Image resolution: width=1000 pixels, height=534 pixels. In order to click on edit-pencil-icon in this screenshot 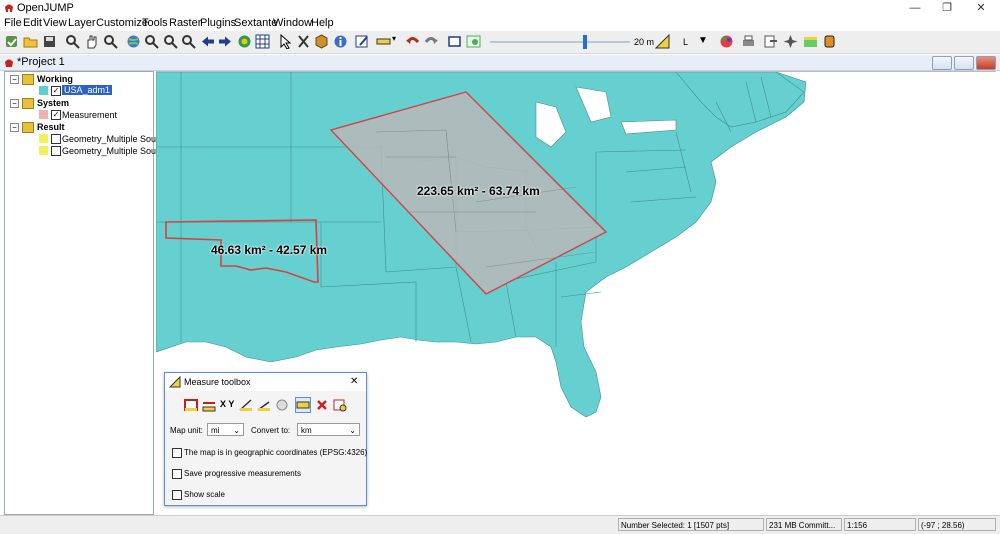, I will do `click(362, 41)`.